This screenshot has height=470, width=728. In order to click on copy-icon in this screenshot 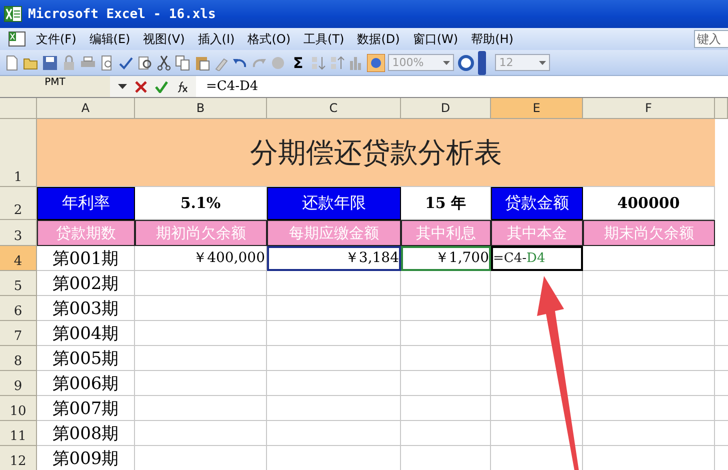, I will do `click(183, 62)`.